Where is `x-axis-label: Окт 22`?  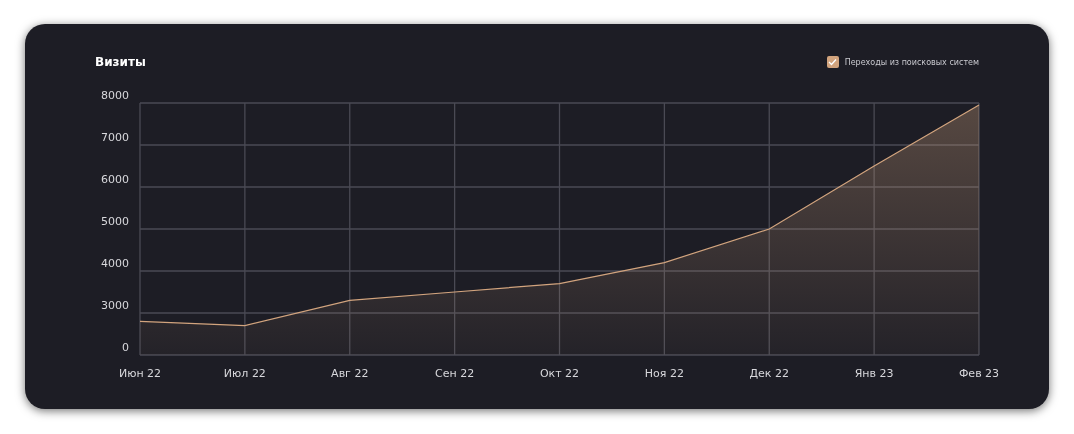 x-axis-label: Окт 22 is located at coordinates (559, 373).